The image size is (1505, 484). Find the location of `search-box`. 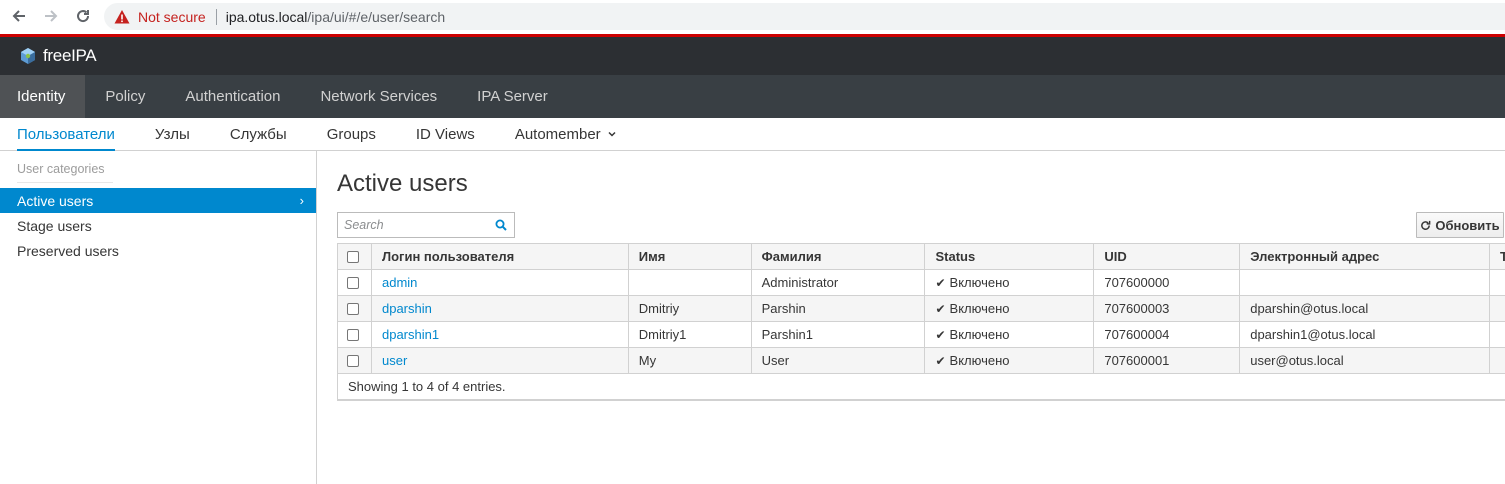

search-box is located at coordinates (426, 225).